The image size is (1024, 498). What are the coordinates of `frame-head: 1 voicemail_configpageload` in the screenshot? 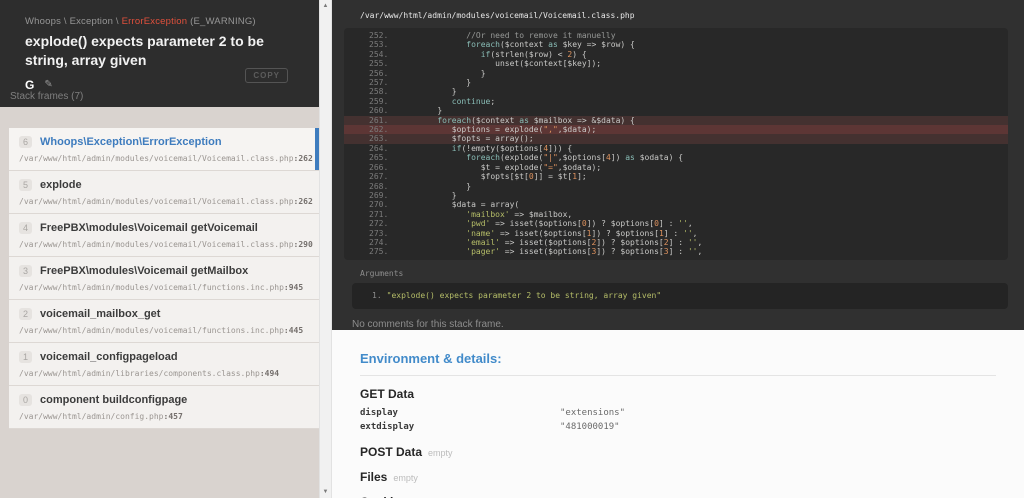 It's located at (164, 357).